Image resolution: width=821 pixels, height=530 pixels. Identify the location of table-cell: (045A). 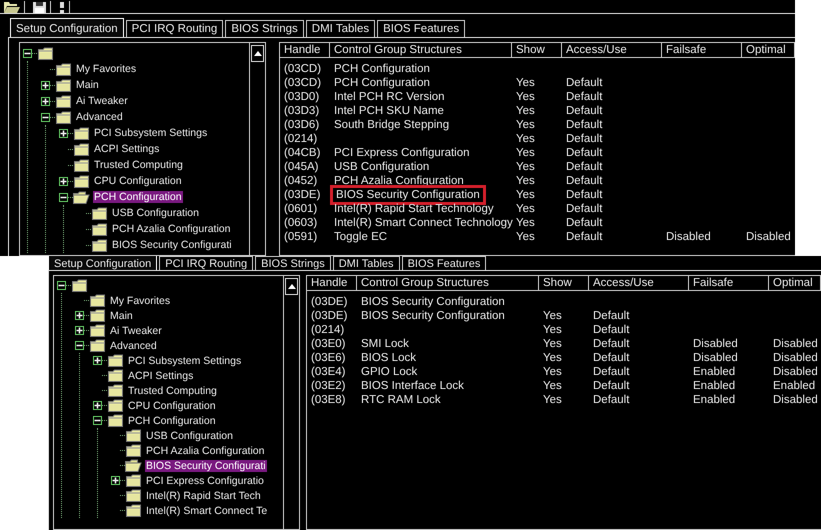
(301, 166).